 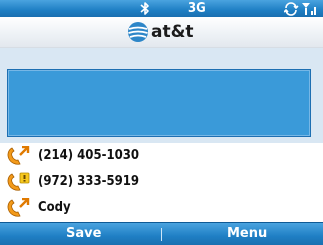 What do you see at coordinates (197, 8) in the screenshot?
I see `network-type-label: 3G` at bounding box center [197, 8].